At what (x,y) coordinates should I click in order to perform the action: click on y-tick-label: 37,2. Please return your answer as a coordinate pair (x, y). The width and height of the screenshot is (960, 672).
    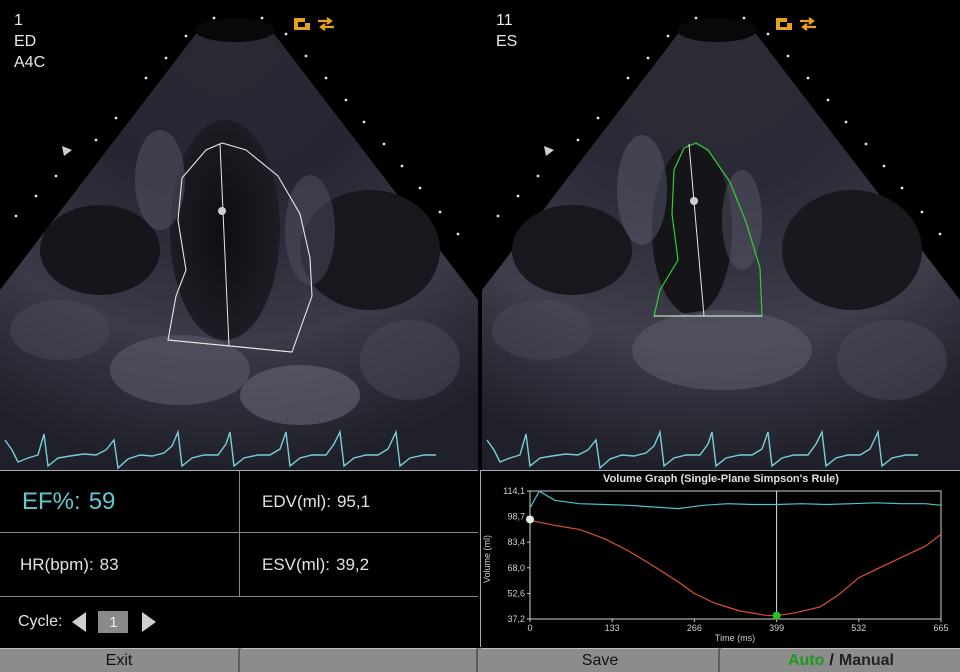
    Looking at the image, I should click on (516, 619).